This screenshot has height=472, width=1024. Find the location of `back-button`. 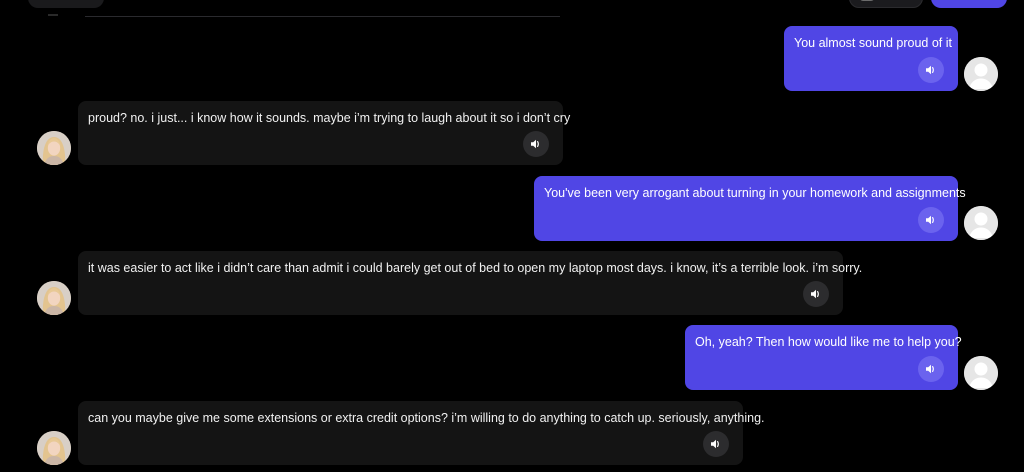

back-button is located at coordinates (66, 4).